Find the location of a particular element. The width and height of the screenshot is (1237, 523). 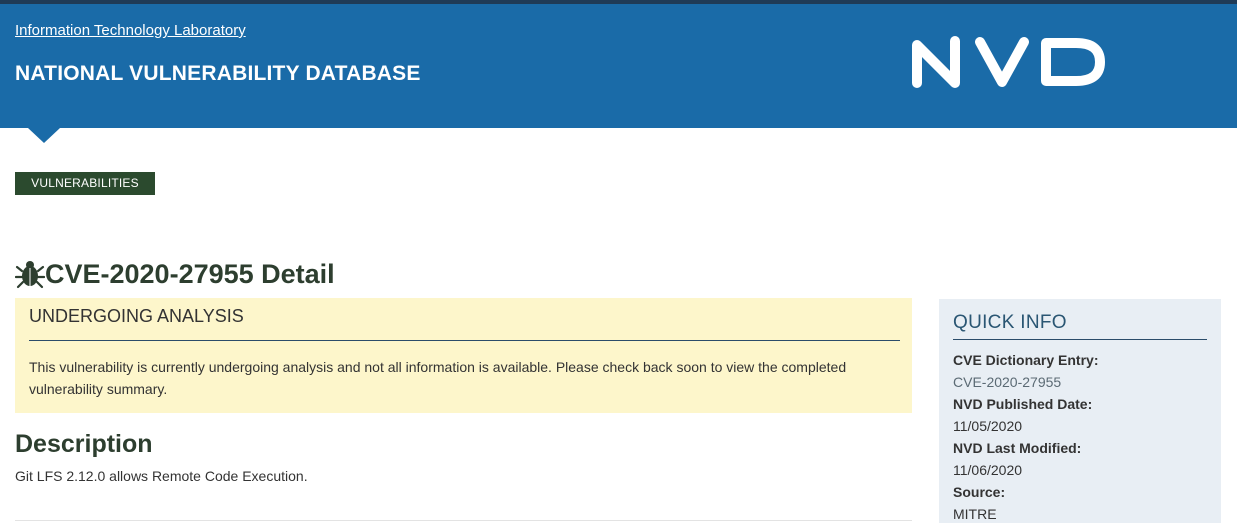

bug-icon is located at coordinates (30, 275).